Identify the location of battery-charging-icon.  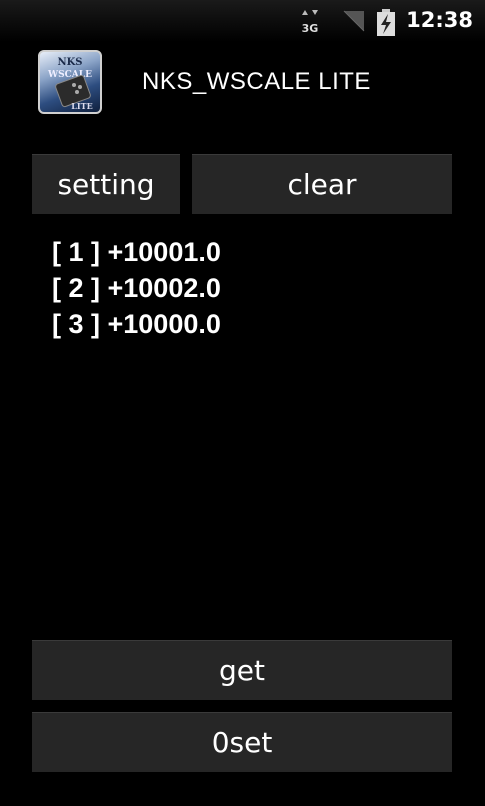
(386, 22).